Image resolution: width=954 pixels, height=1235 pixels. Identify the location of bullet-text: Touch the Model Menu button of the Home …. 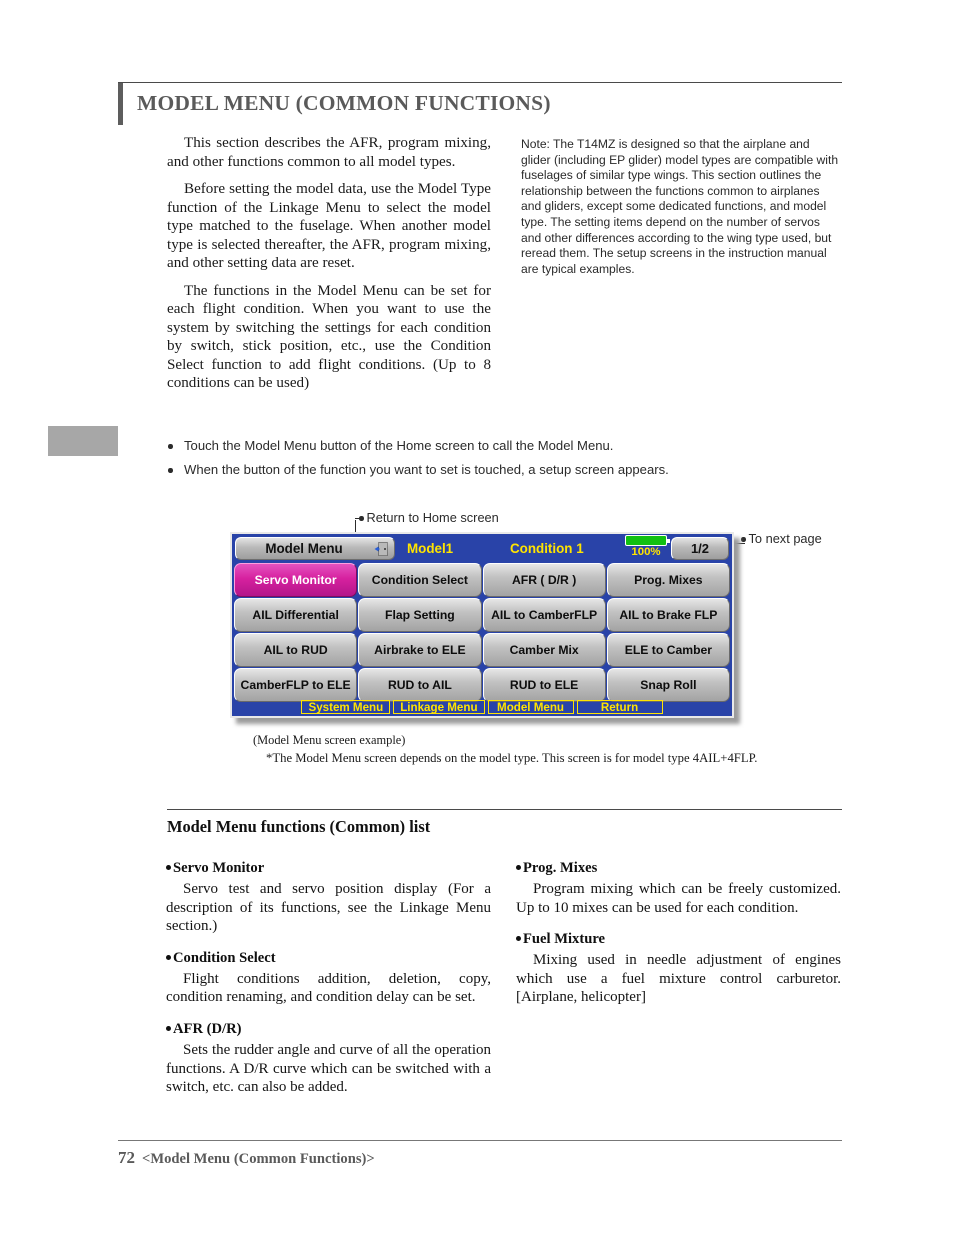
(399, 445).